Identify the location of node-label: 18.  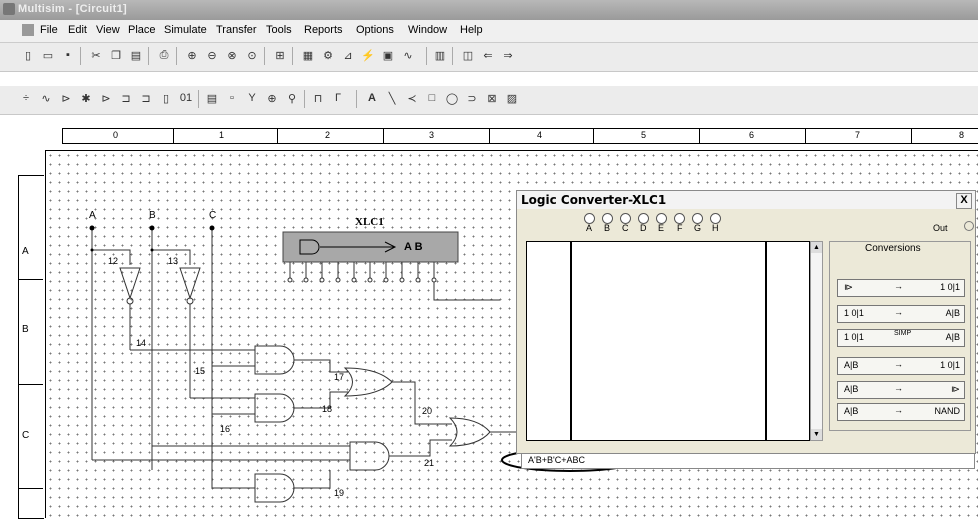
(327, 409).